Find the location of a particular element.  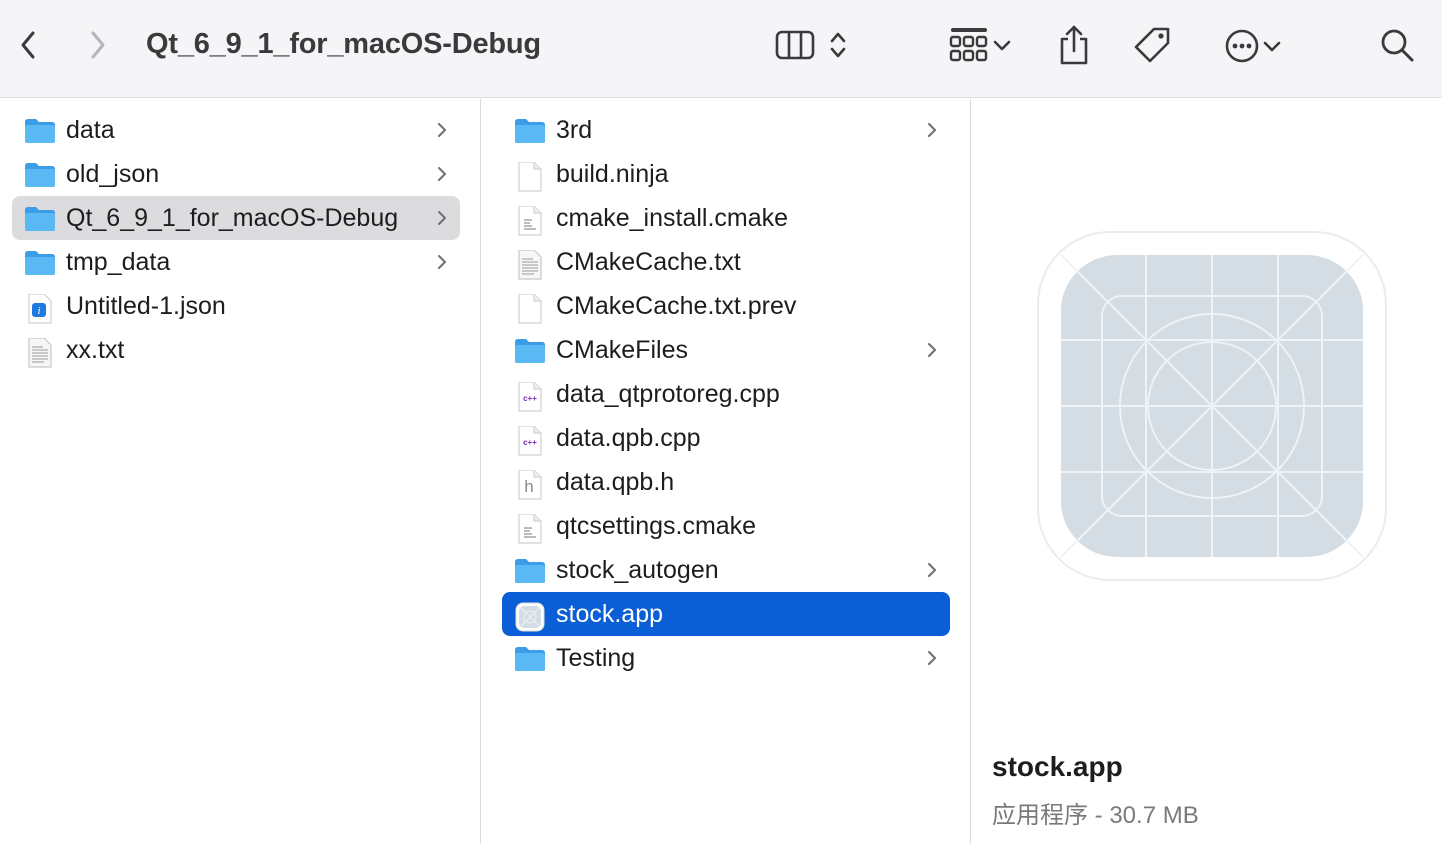

tag-icon is located at coordinates (1152, 45).